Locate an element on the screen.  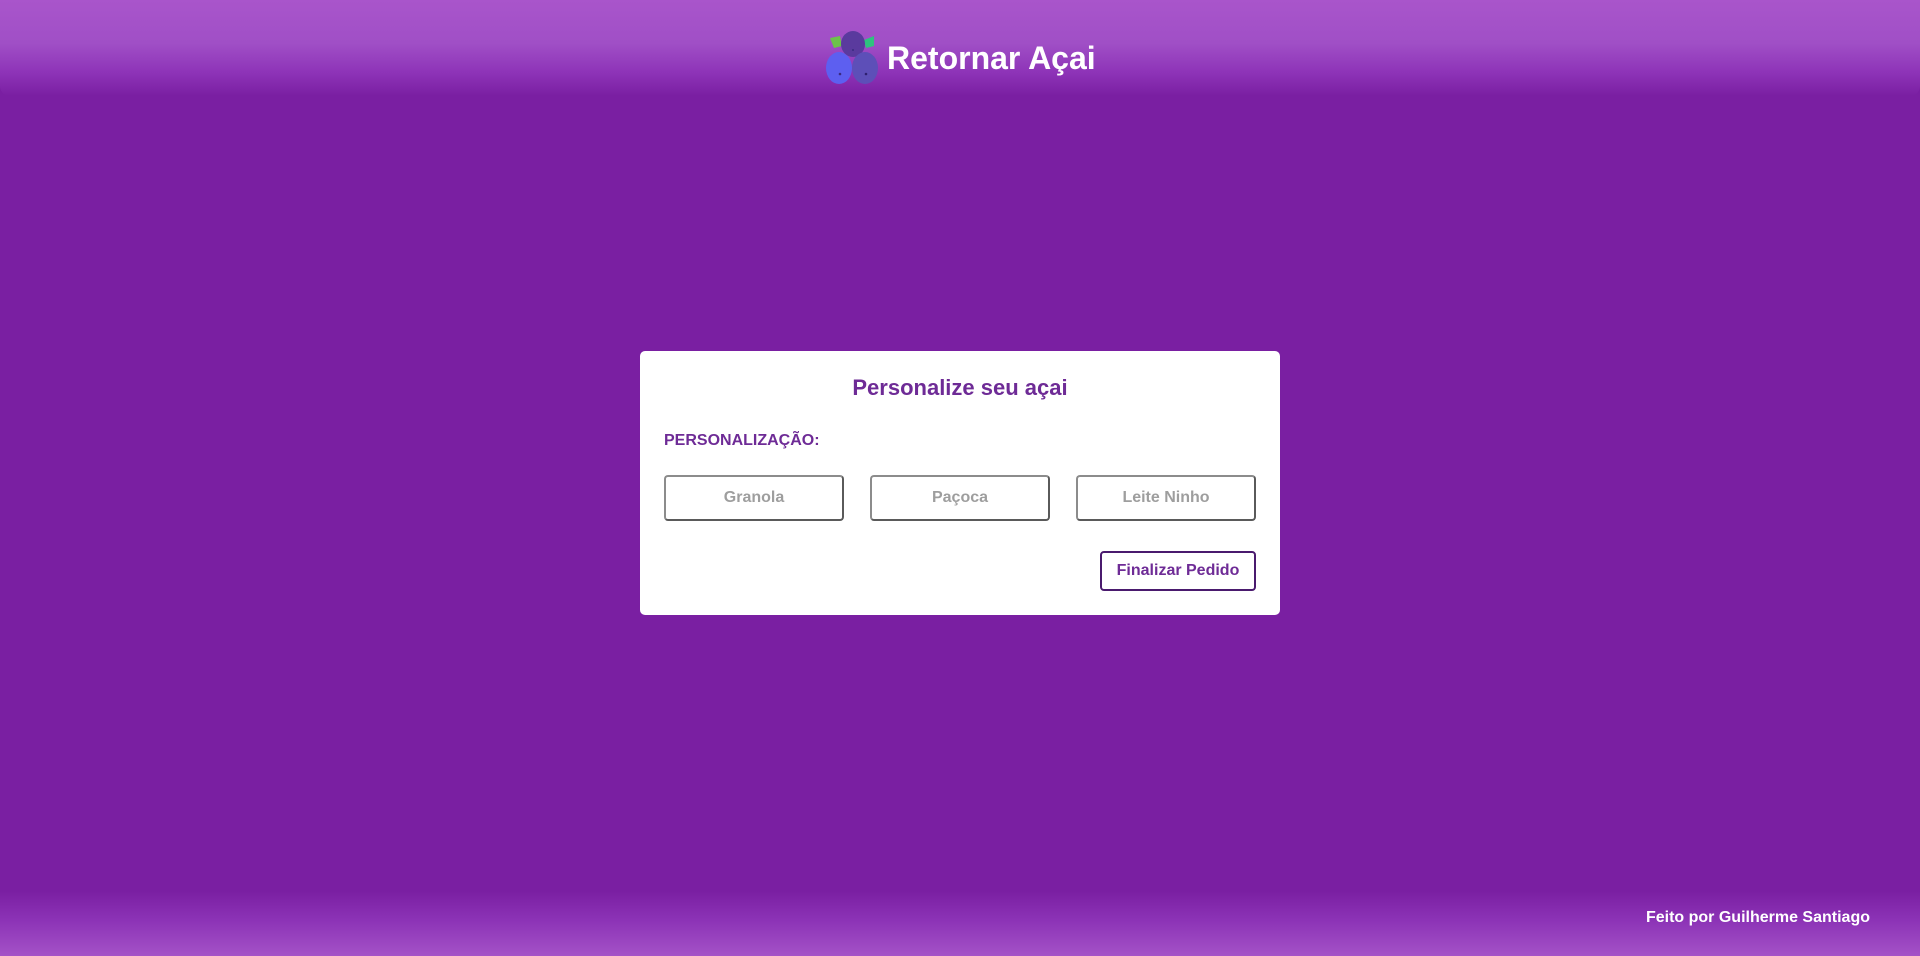
page-header: Retornar Açai is located at coordinates (960, 48).